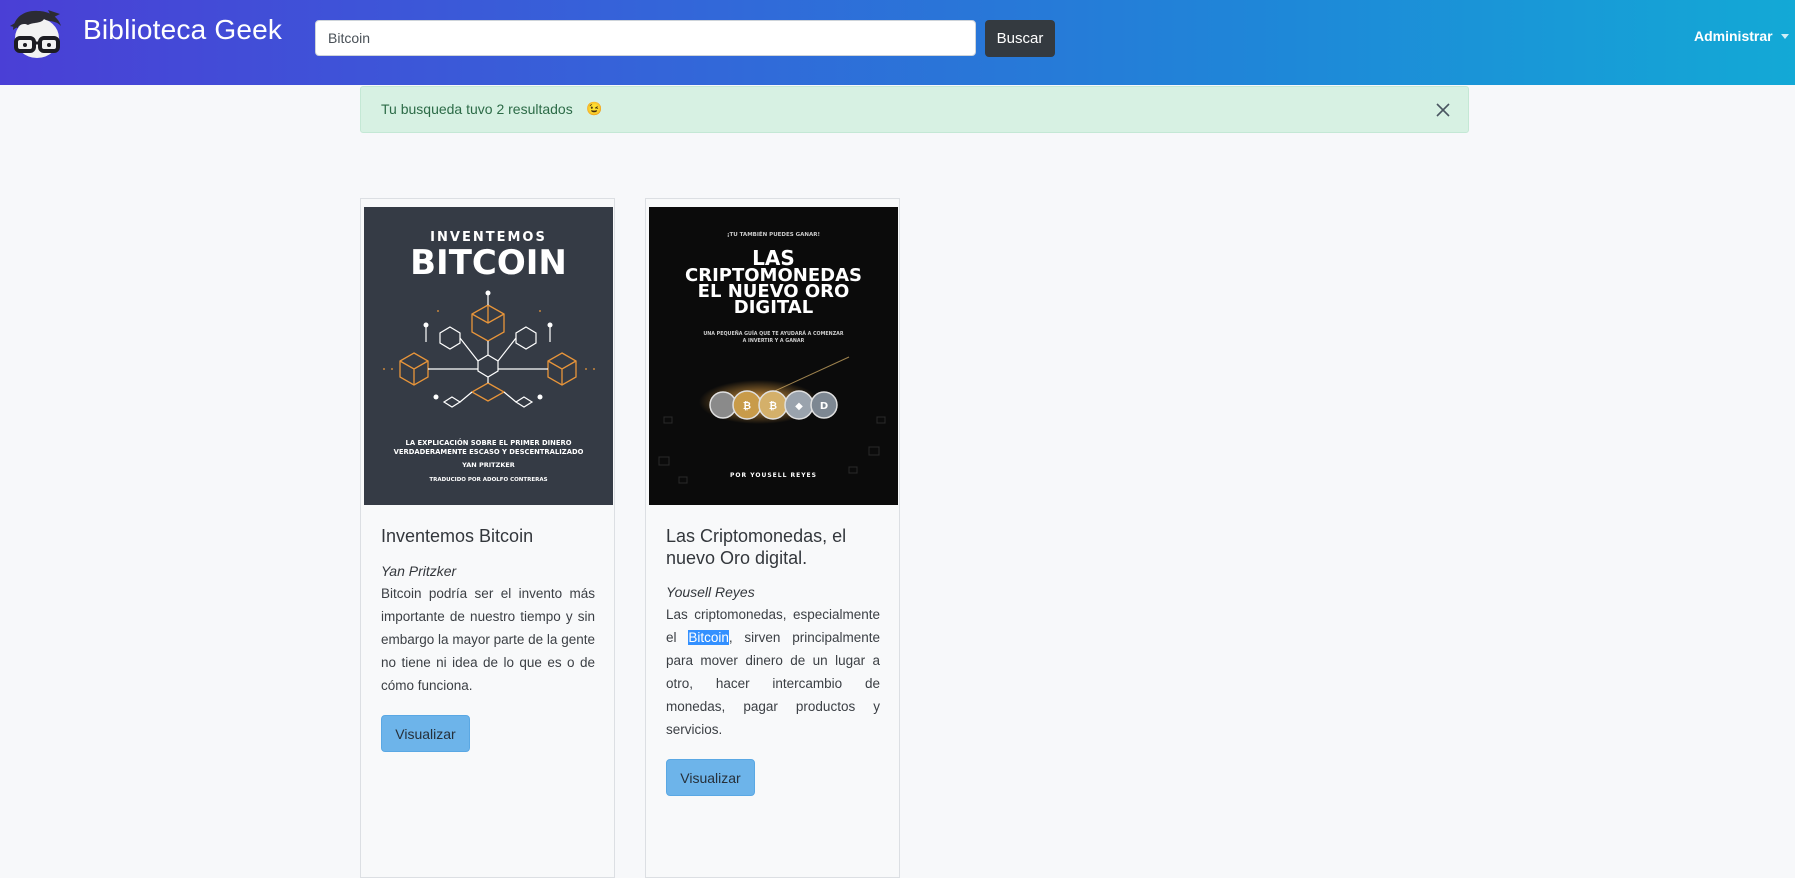  I want to click on cover-author: YAN PRITZKER, so click(488, 465).